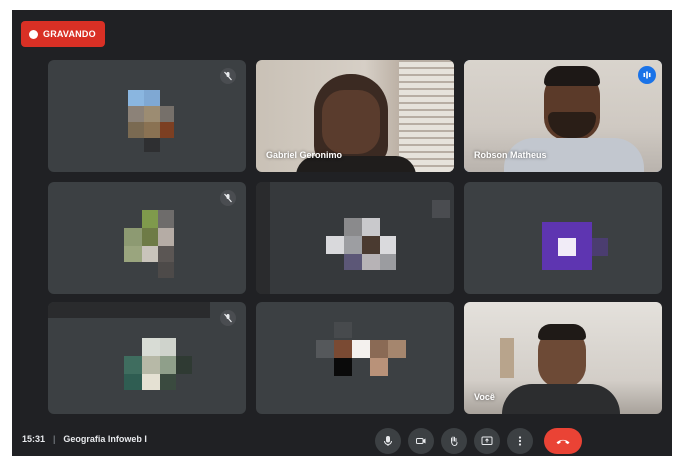 This screenshot has width=679, height=459. I want to click on more-options-button, so click(520, 441).